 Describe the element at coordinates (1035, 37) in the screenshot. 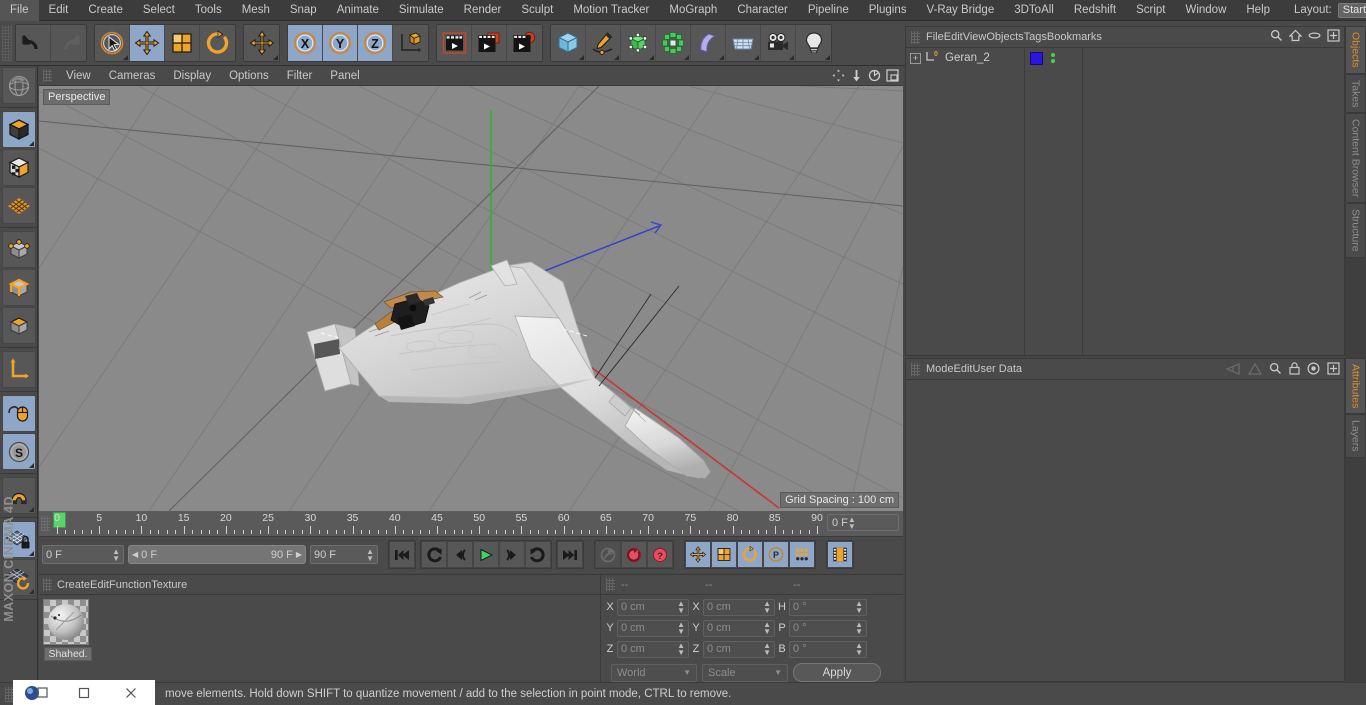

I see `object-menu-tags: Tags` at that location.